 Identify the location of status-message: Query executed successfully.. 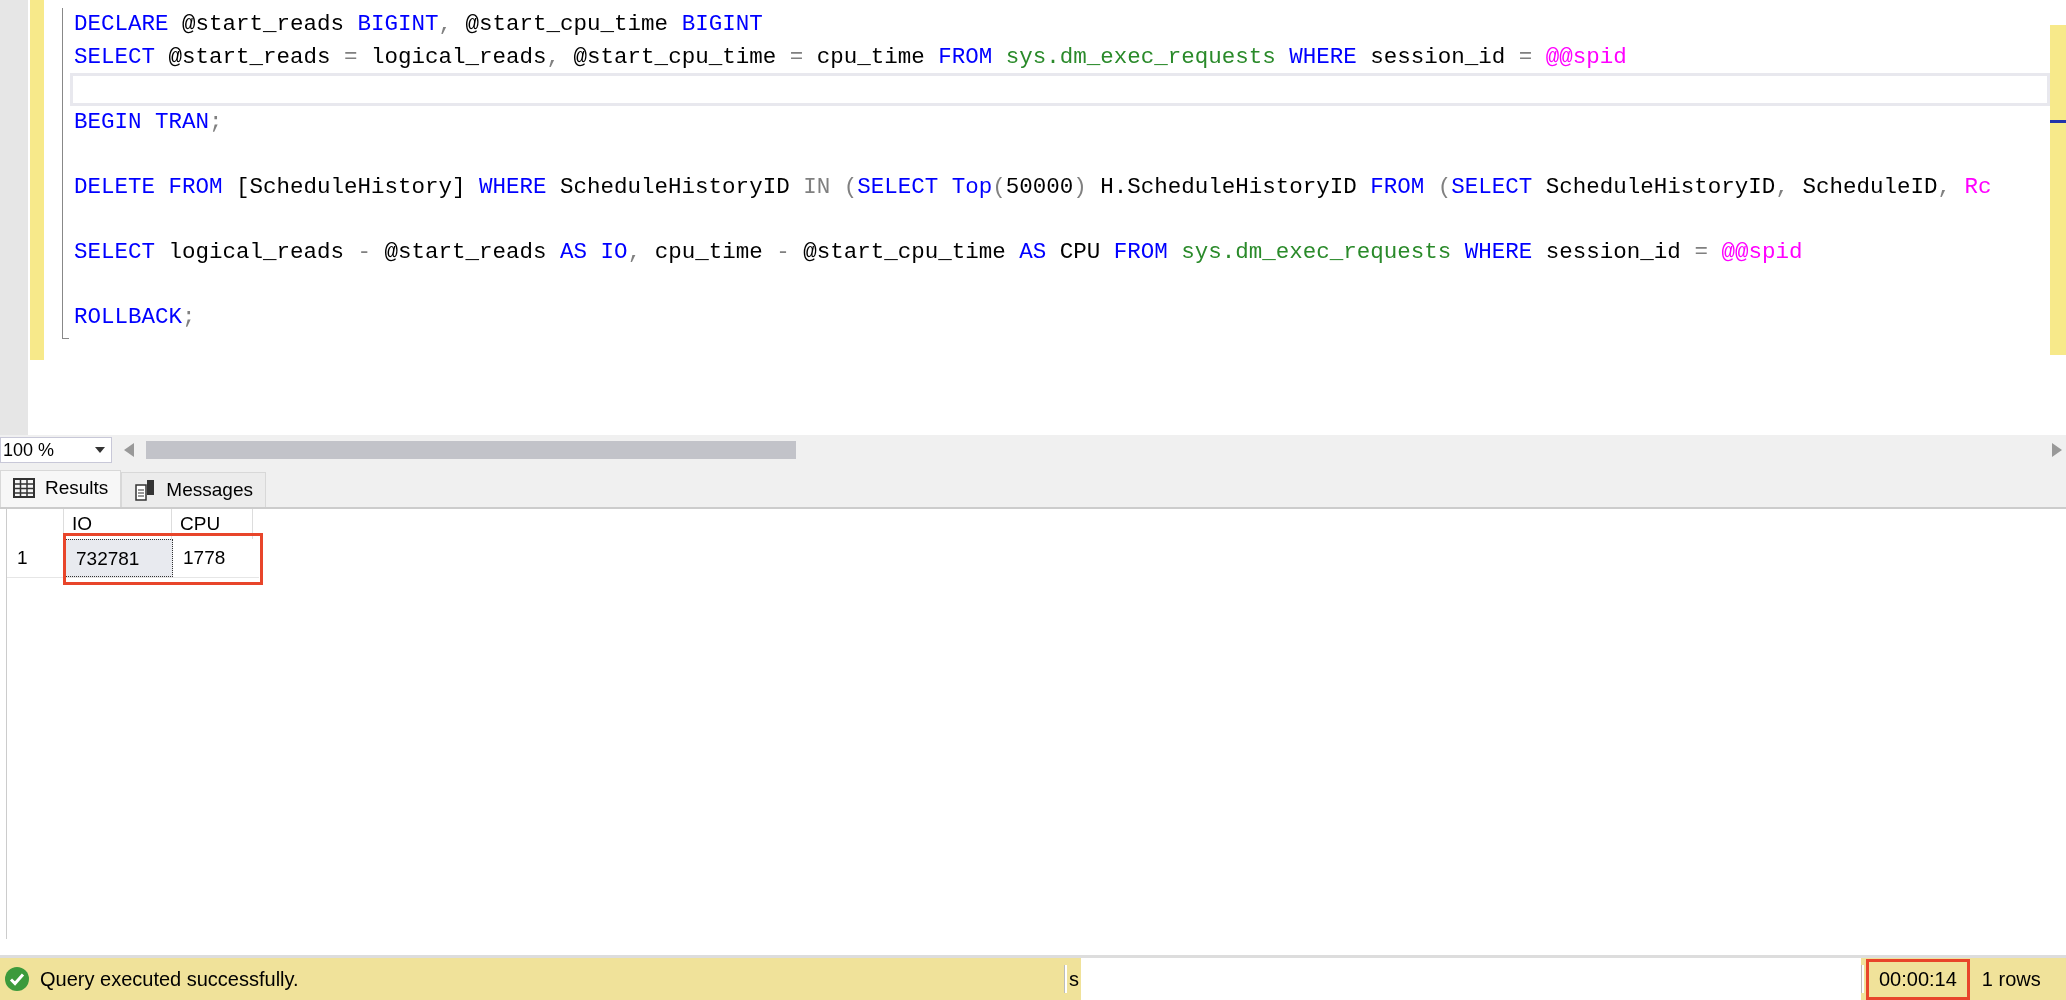
(169, 979).